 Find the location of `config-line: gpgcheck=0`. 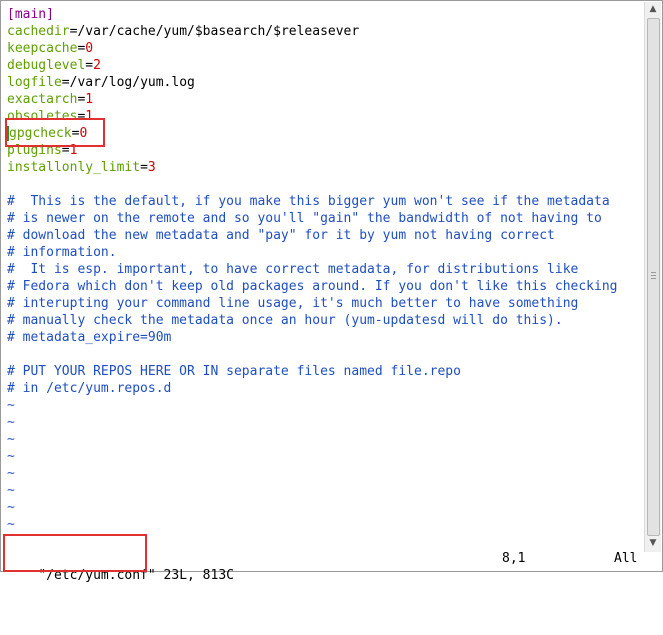

config-line: gpgcheck=0 is located at coordinates (325, 133).